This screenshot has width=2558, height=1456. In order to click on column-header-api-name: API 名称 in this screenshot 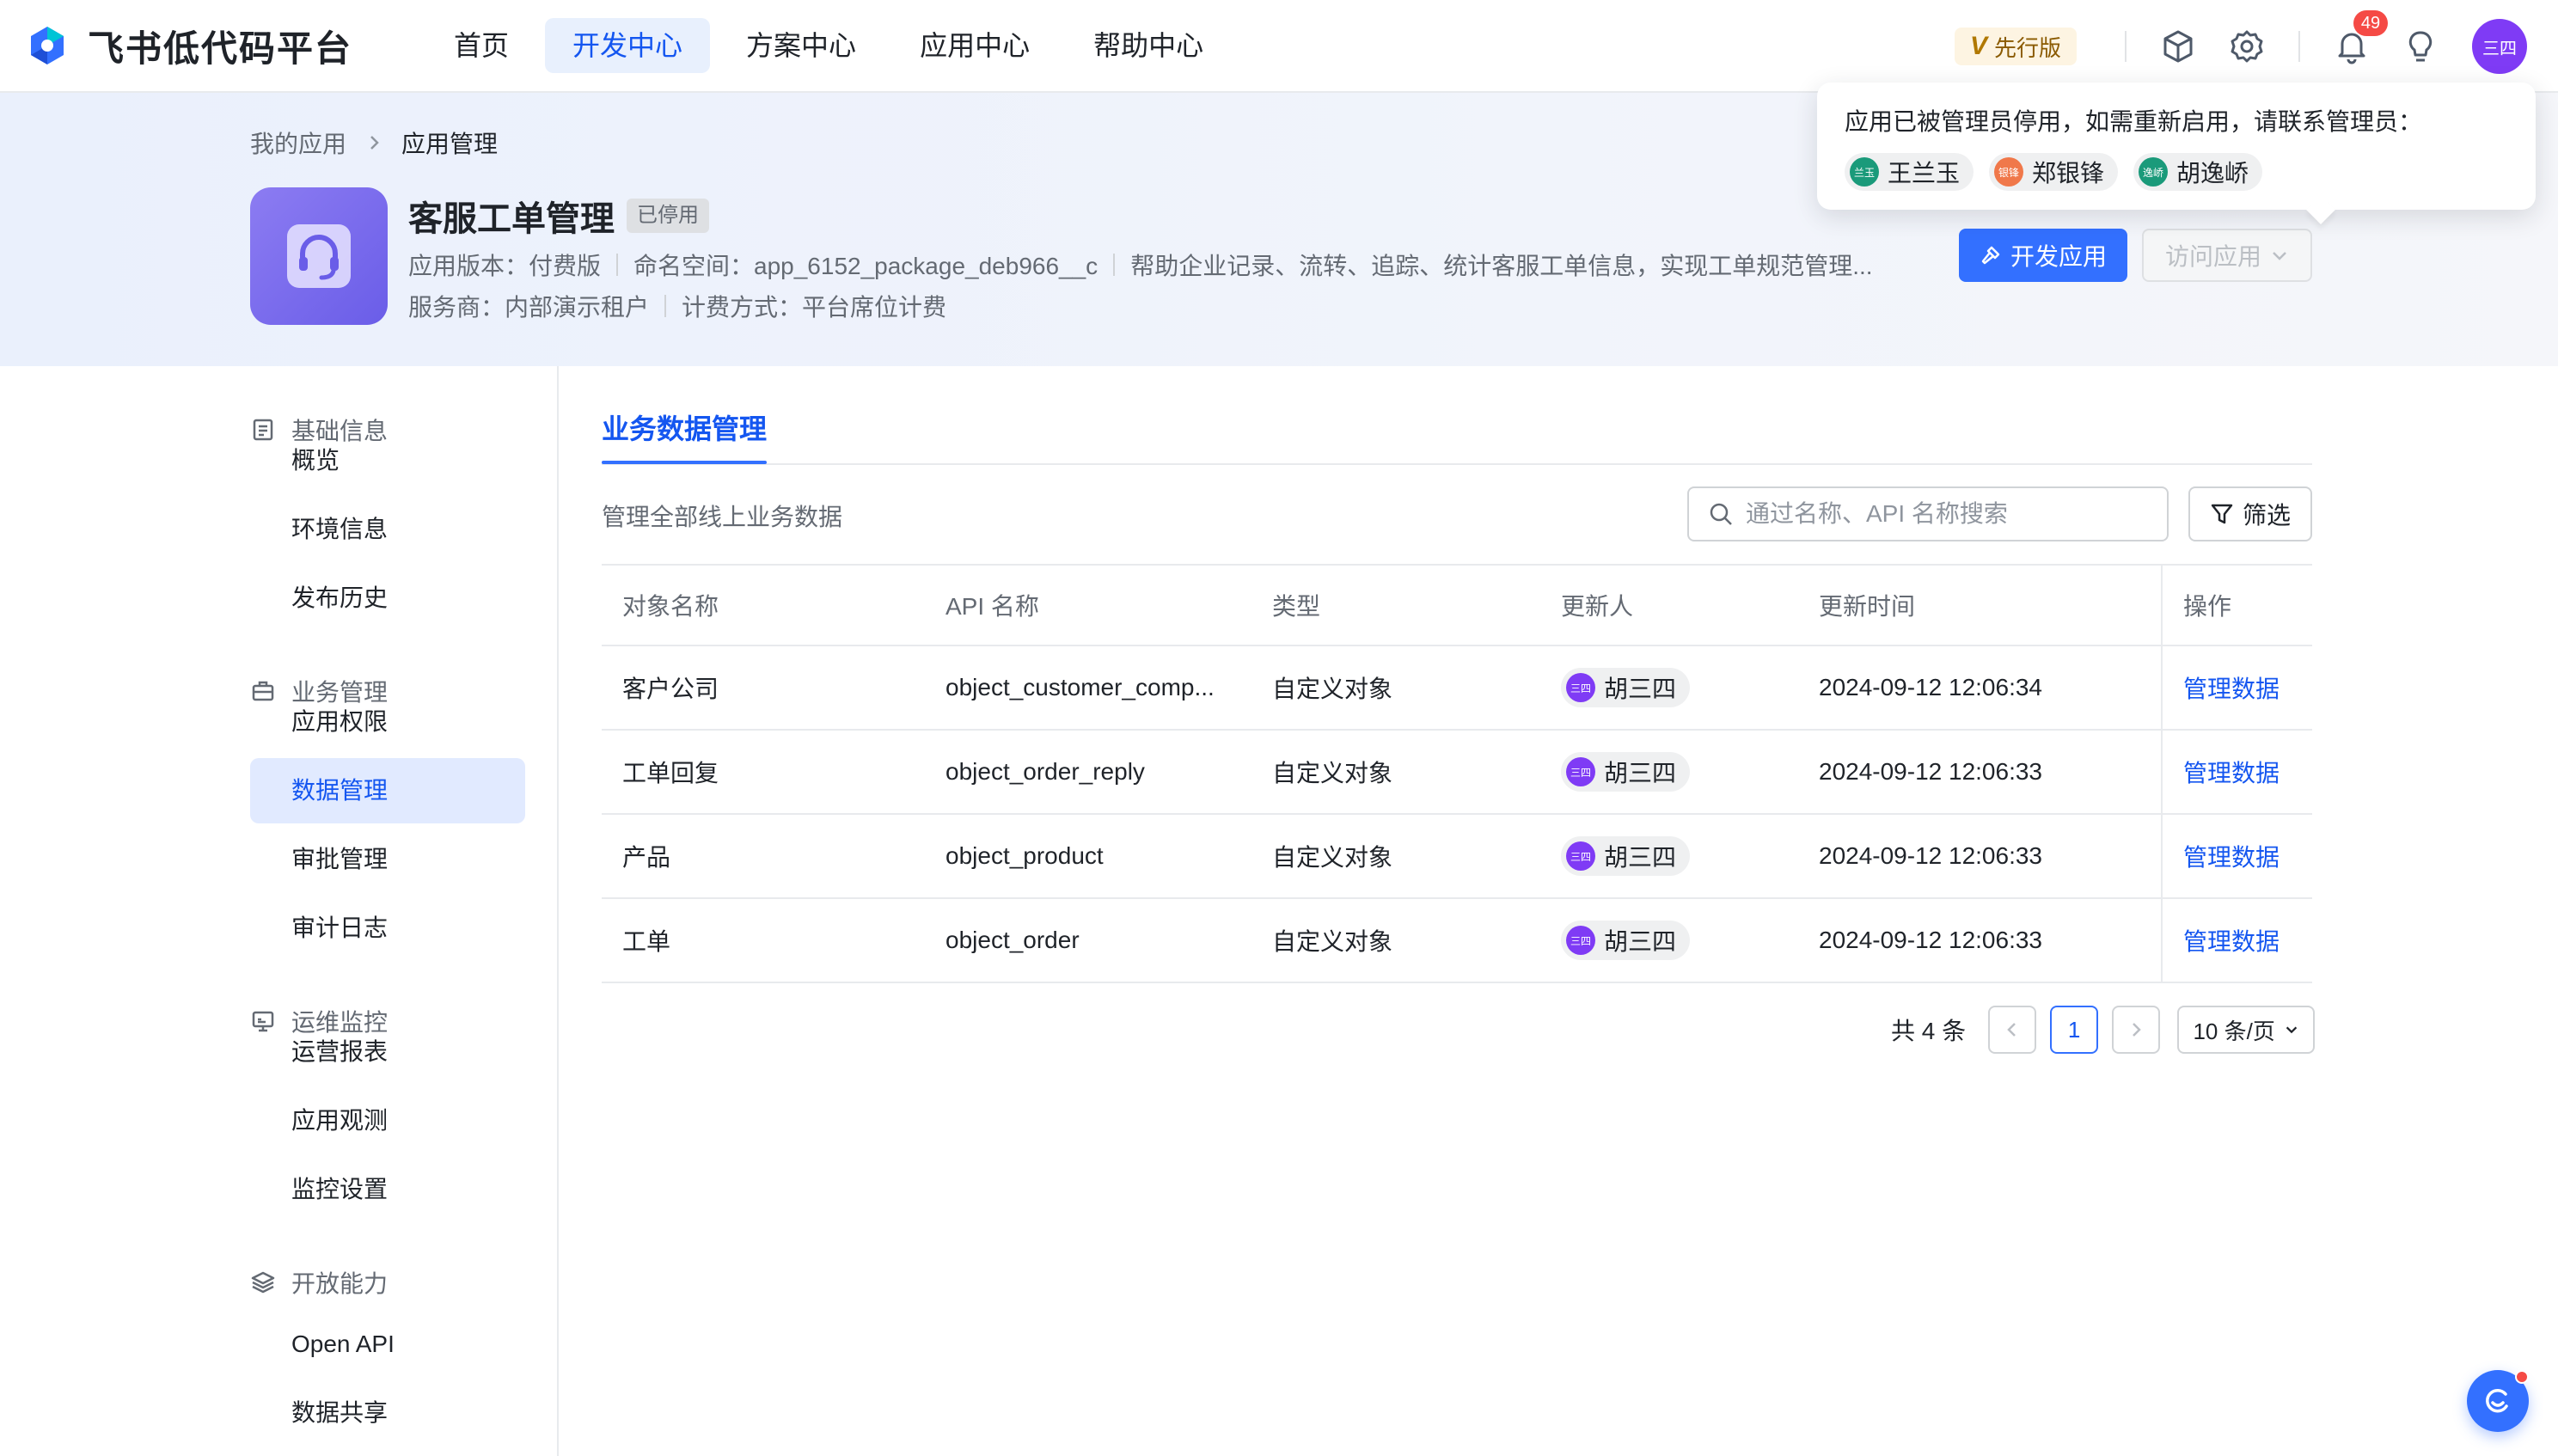, I will do `click(992, 606)`.